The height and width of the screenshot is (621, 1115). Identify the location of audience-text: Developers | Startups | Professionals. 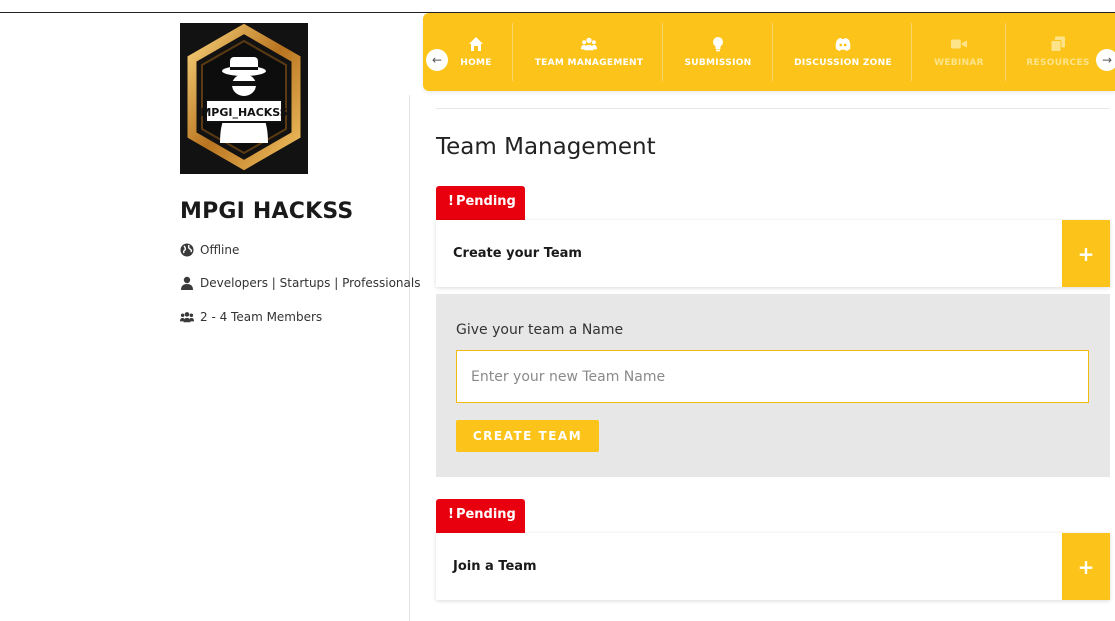
(310, 283).